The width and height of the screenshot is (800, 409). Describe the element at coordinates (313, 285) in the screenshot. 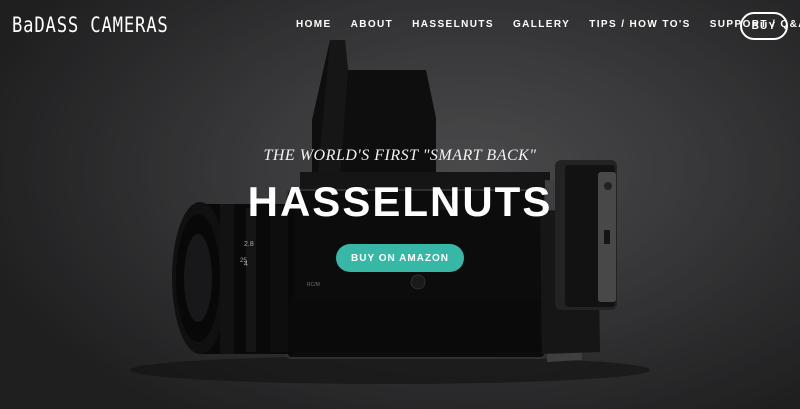

I see `back-plate-text: RC/M` at that location.